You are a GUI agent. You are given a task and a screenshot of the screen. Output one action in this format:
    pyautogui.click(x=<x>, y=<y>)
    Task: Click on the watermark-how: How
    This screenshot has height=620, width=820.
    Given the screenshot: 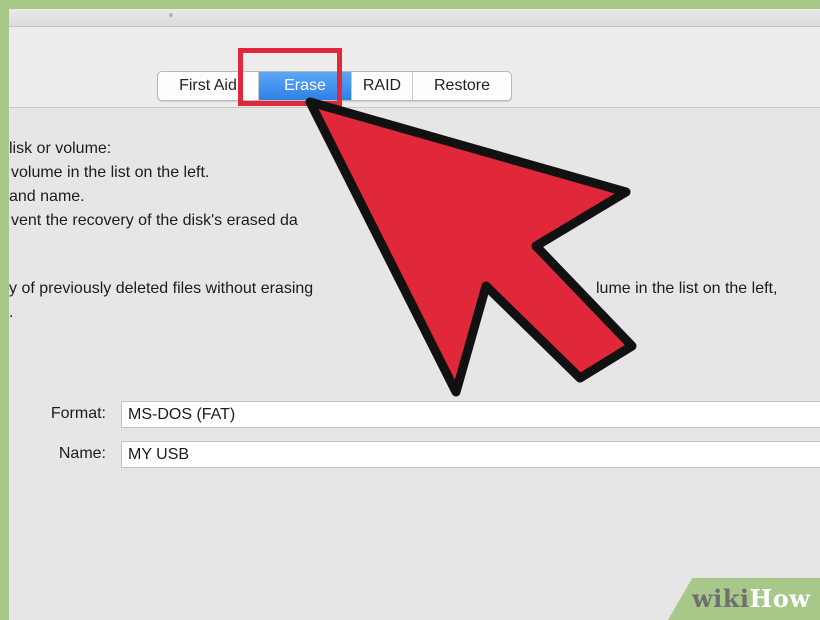 What is the action you would take?
    pyautogui.click(x=780, y=598)
    